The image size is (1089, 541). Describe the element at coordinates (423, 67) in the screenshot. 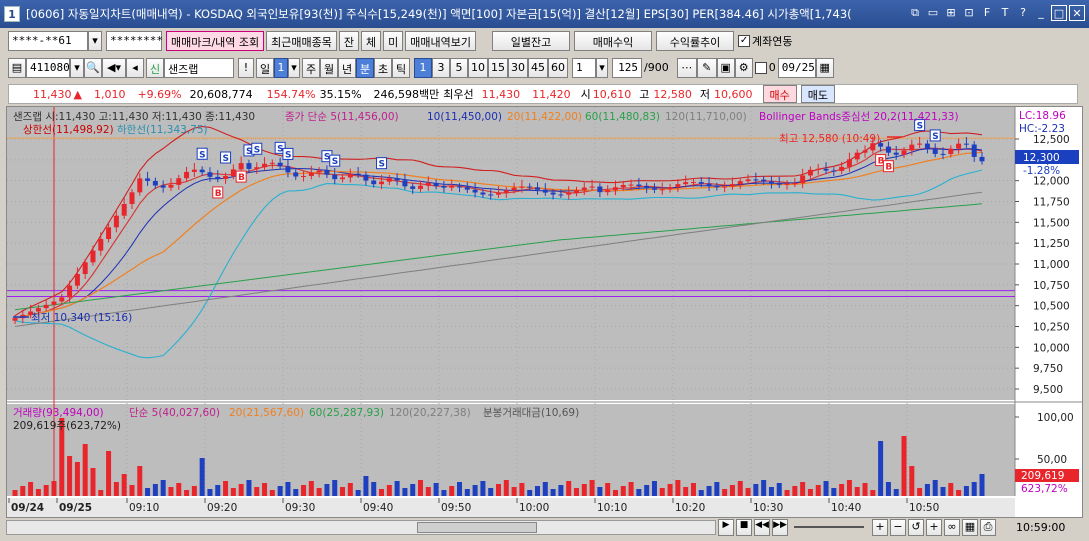

I see `minute-1: 1` at that location.